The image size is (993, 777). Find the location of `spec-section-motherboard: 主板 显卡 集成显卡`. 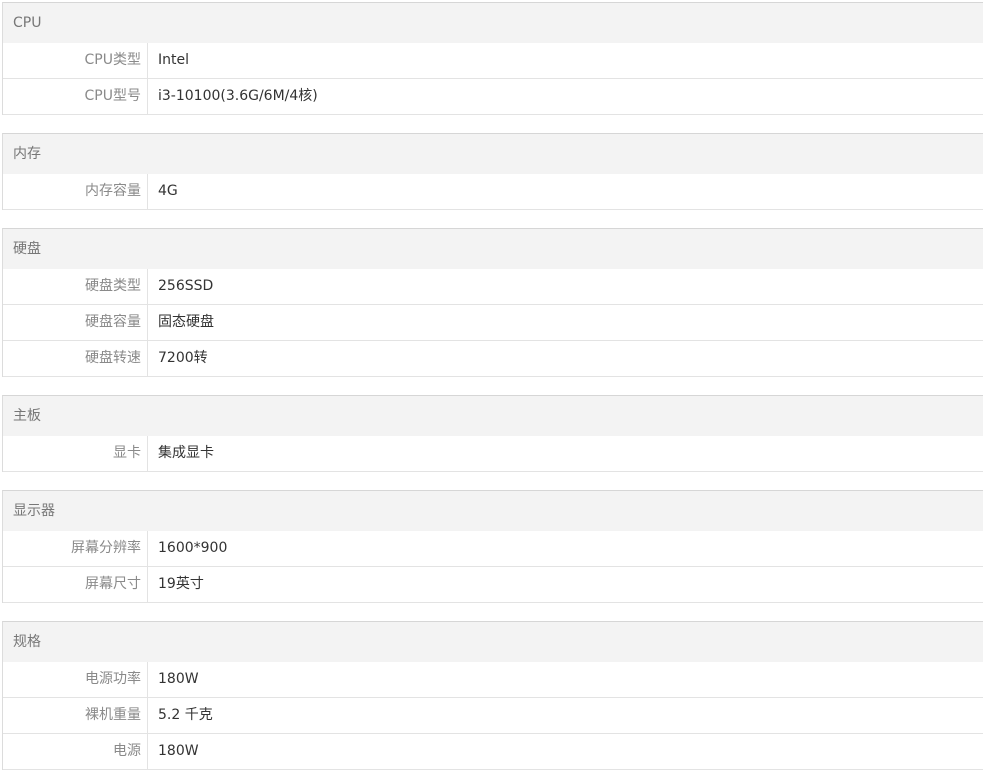

spec-section-motherboard: 主板 显卡 集成显卡 is located at coordinates (492, 433).